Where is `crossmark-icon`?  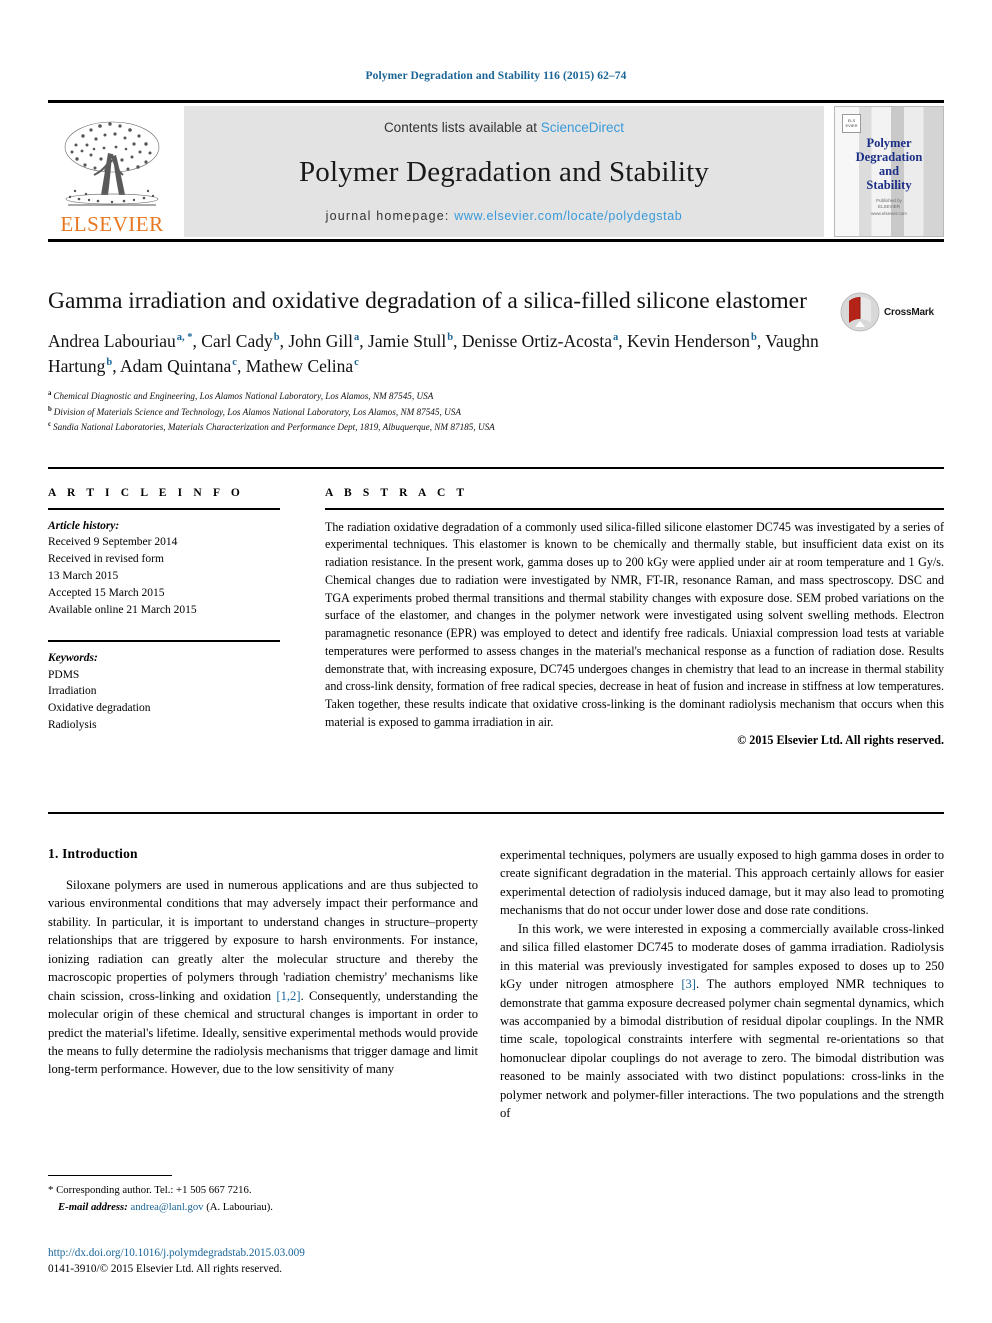
crossmark-icon is located at coordinates (860, 312).